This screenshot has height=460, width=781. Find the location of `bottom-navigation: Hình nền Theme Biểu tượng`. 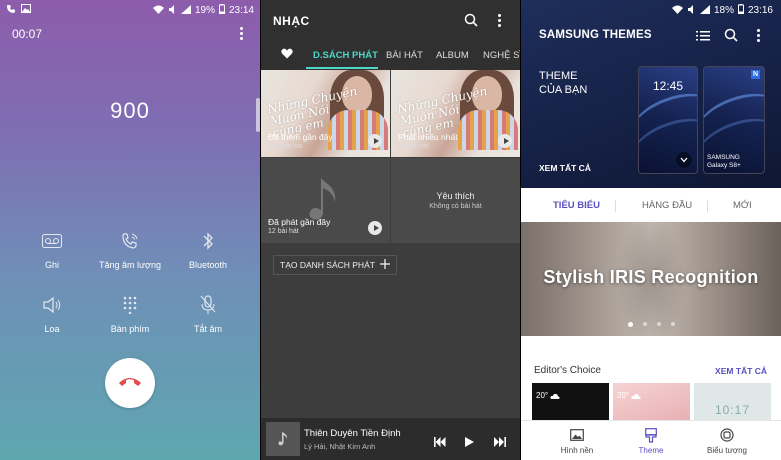

bottom-navigation: Hình nền Theme Biểu tượng is located at coordinates (651, 440).